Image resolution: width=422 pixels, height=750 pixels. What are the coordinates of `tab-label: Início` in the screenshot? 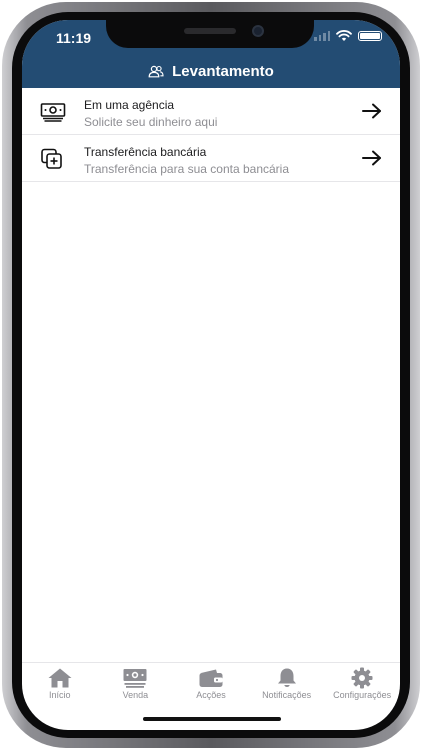 It's located at (60, 695).